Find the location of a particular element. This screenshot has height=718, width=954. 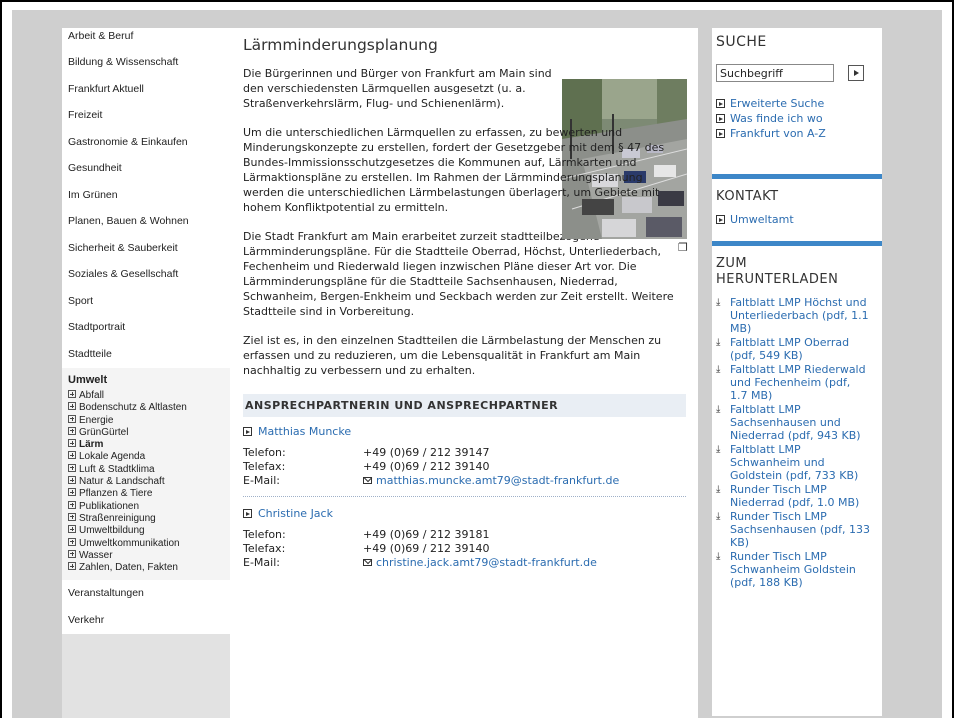

enlarge-image-icon: ❐ is located at coordinates (683, 247).